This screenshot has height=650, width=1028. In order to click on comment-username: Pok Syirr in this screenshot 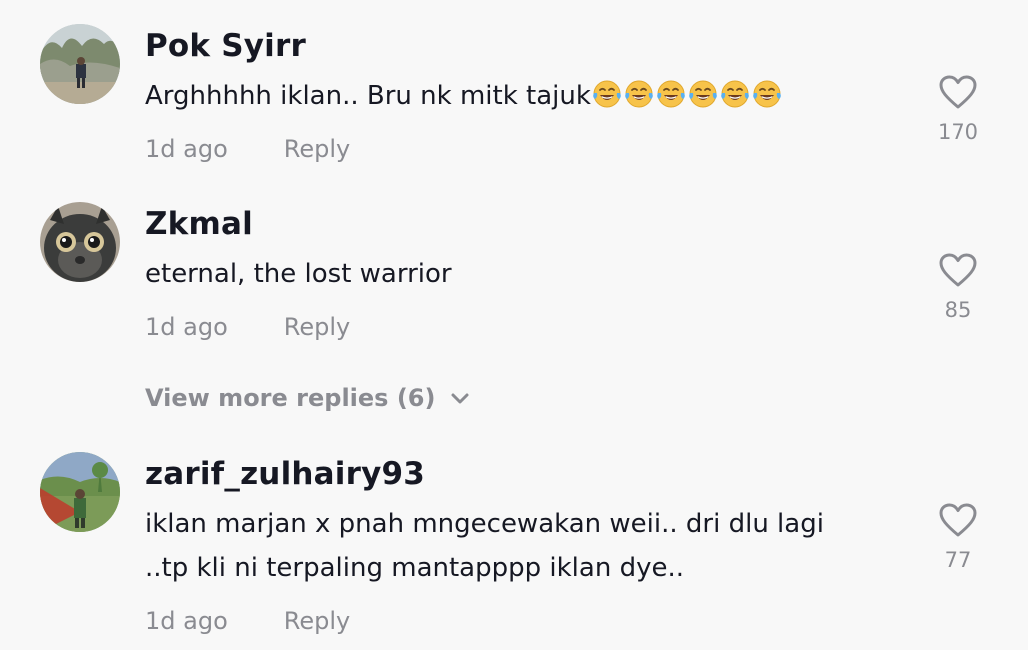, I will do `click(225, 46)`.